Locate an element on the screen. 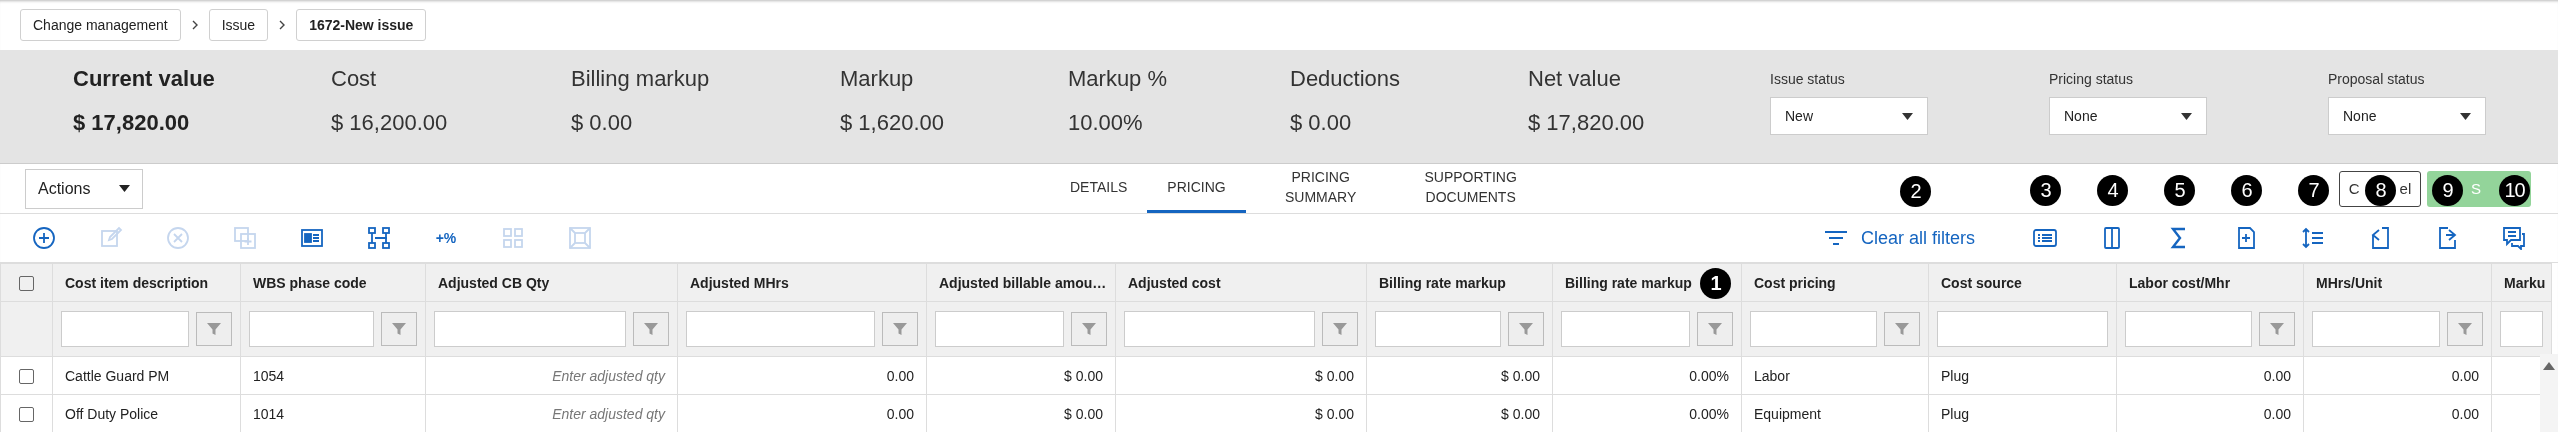 This screenshot has width=2558, height=432. select-all-checkbox is located at coordinates (26, 283).